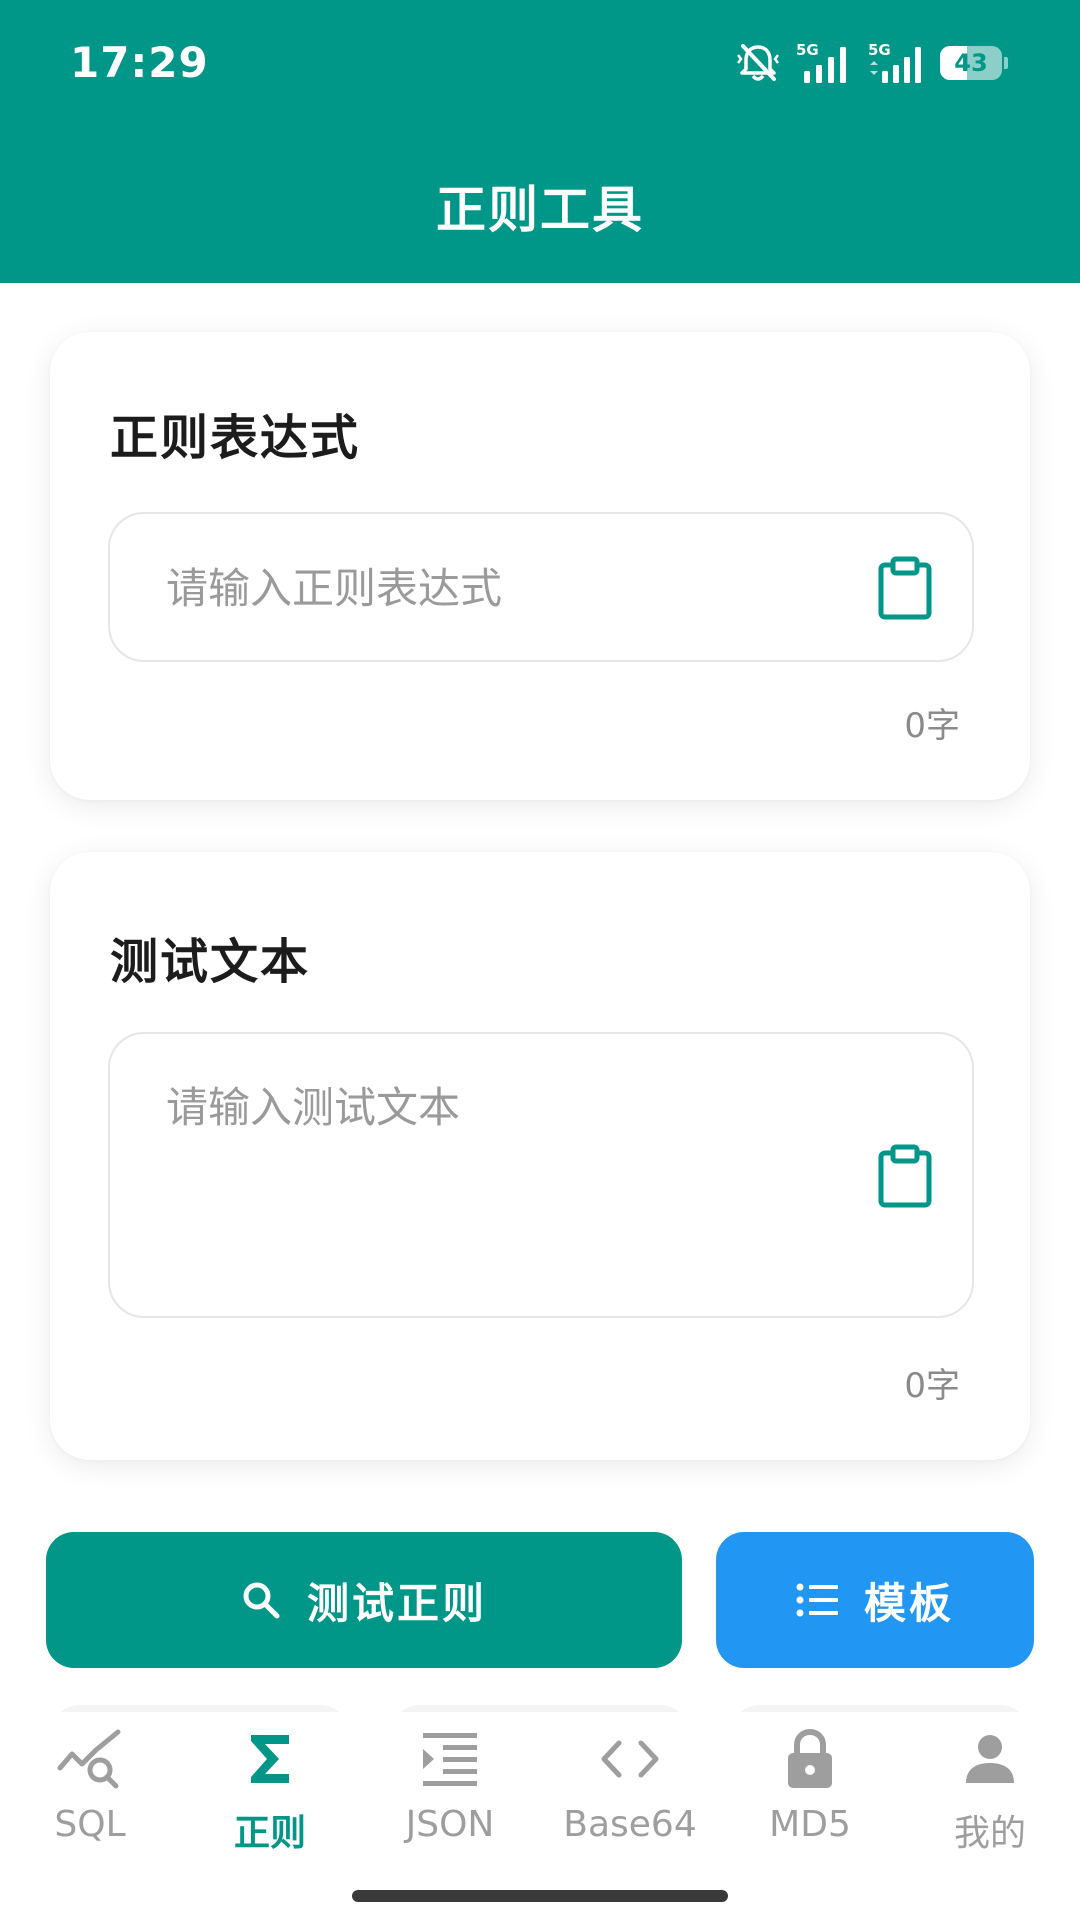  Describe the element at coordinates (540, 210) in the screenshot. I see `page-title: 正则工具` at that location.